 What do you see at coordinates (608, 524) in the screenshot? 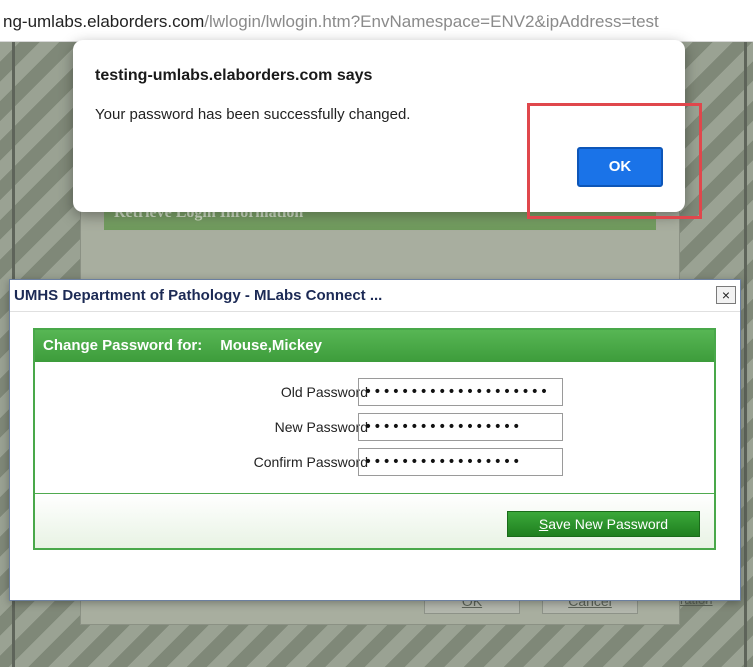
I see `save-button-label: ave New Password` at bounding box center [608, 524].